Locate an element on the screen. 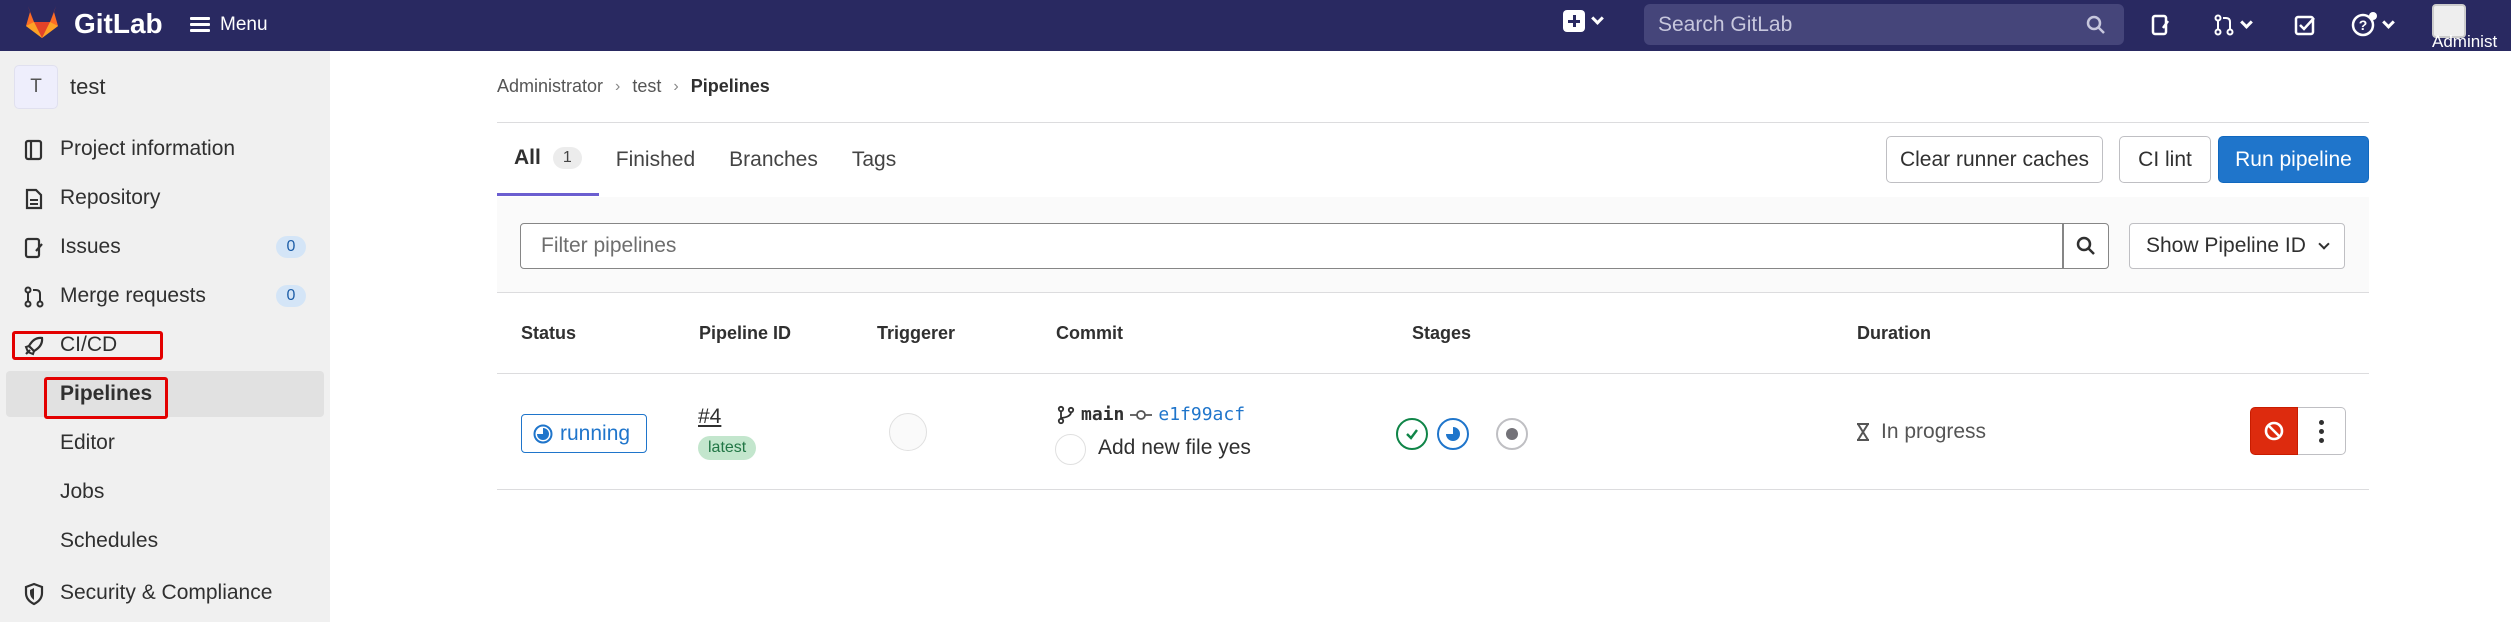 The height and width of the screenshot is (622, 2511). sidebar-subitem-schedules: Schedules is located at coordinates (165, 541).